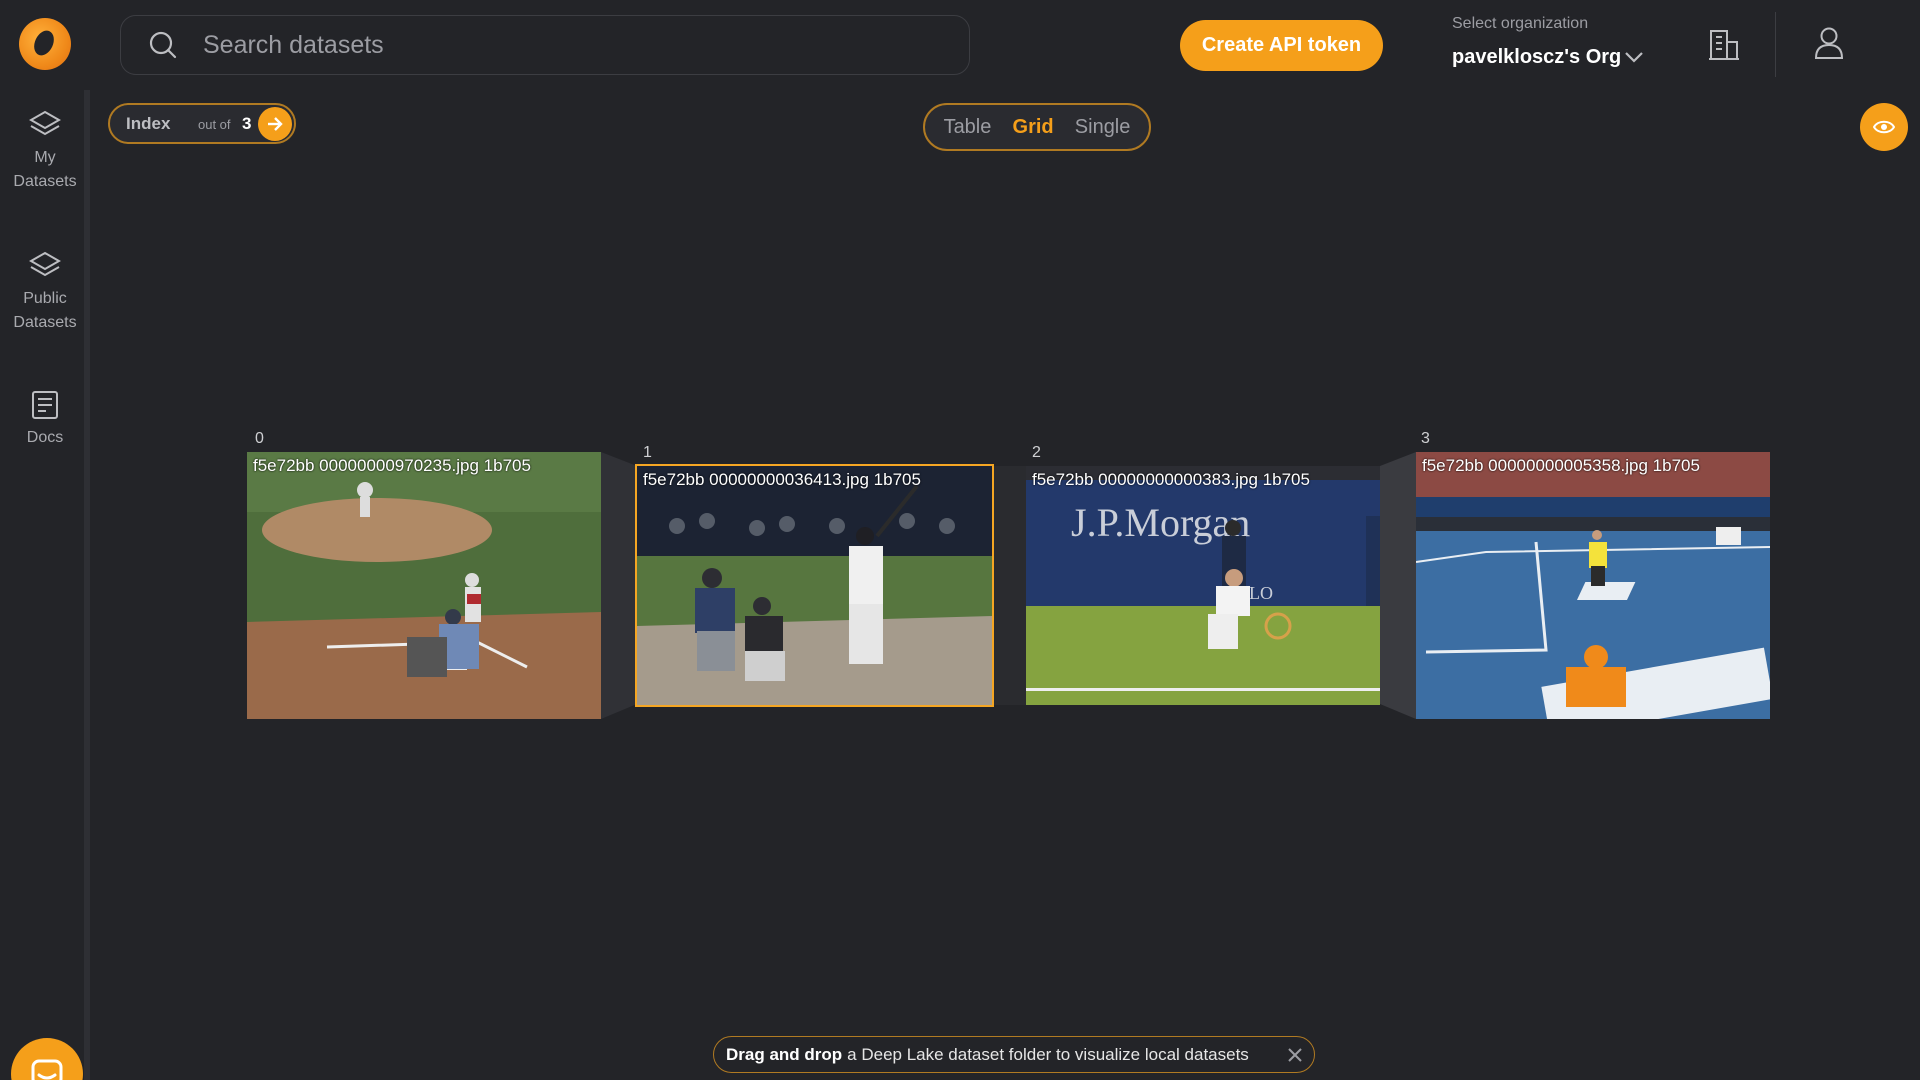 The image size is (1920, 1080). What do you see at coordinates (45, 437) in the screenshot?
I see `sidebar-item-label: Docs` at bounding box center [45, 437].